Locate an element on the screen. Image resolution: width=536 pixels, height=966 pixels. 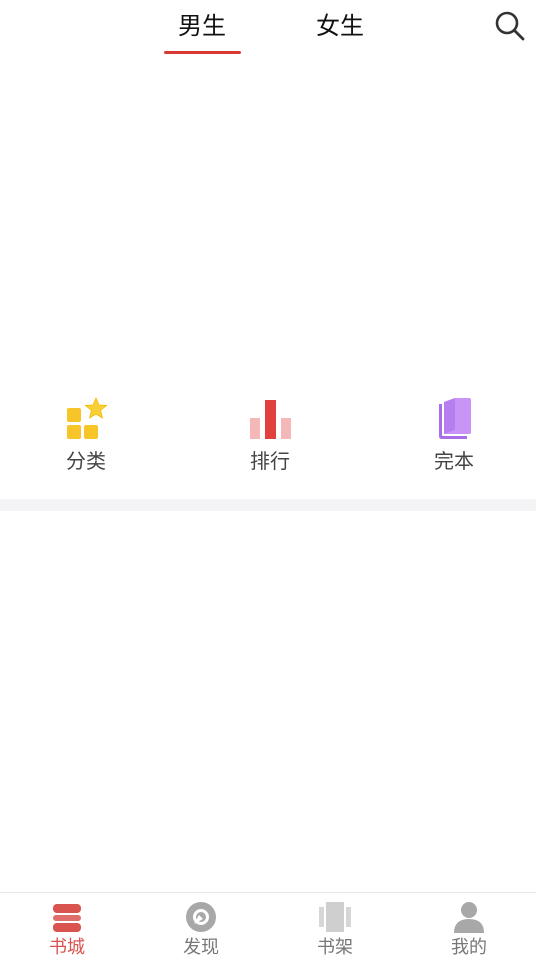
category-icon is located at coordinates (87, 417).